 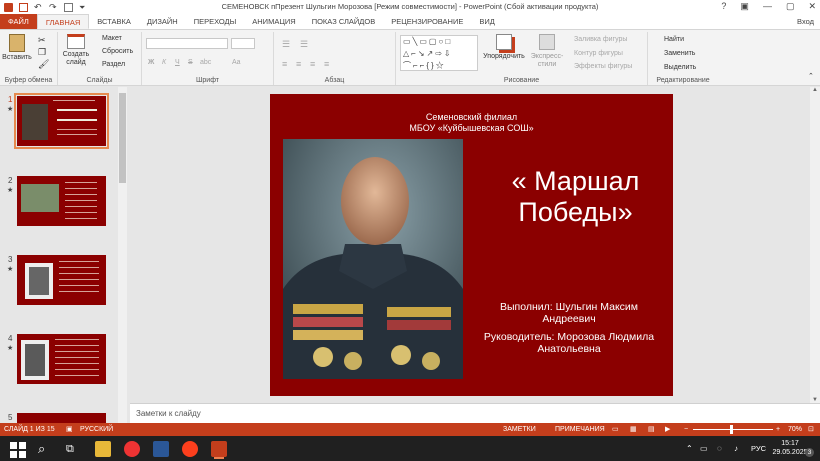 I want to click on align-center-icon: ≡, so click(x=298, y=64).